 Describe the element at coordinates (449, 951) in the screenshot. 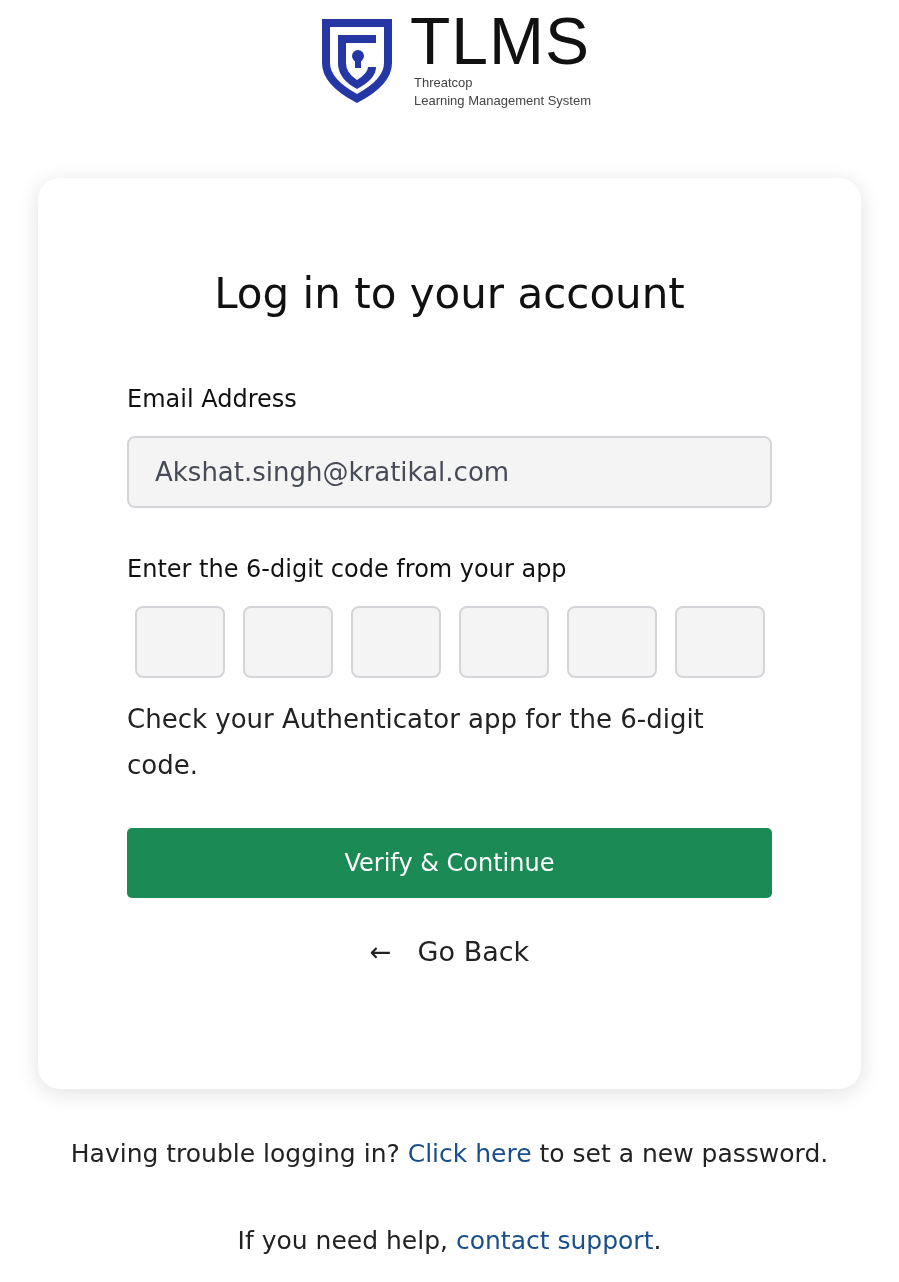

I see `go-back-link: ← Go Back` at that location.